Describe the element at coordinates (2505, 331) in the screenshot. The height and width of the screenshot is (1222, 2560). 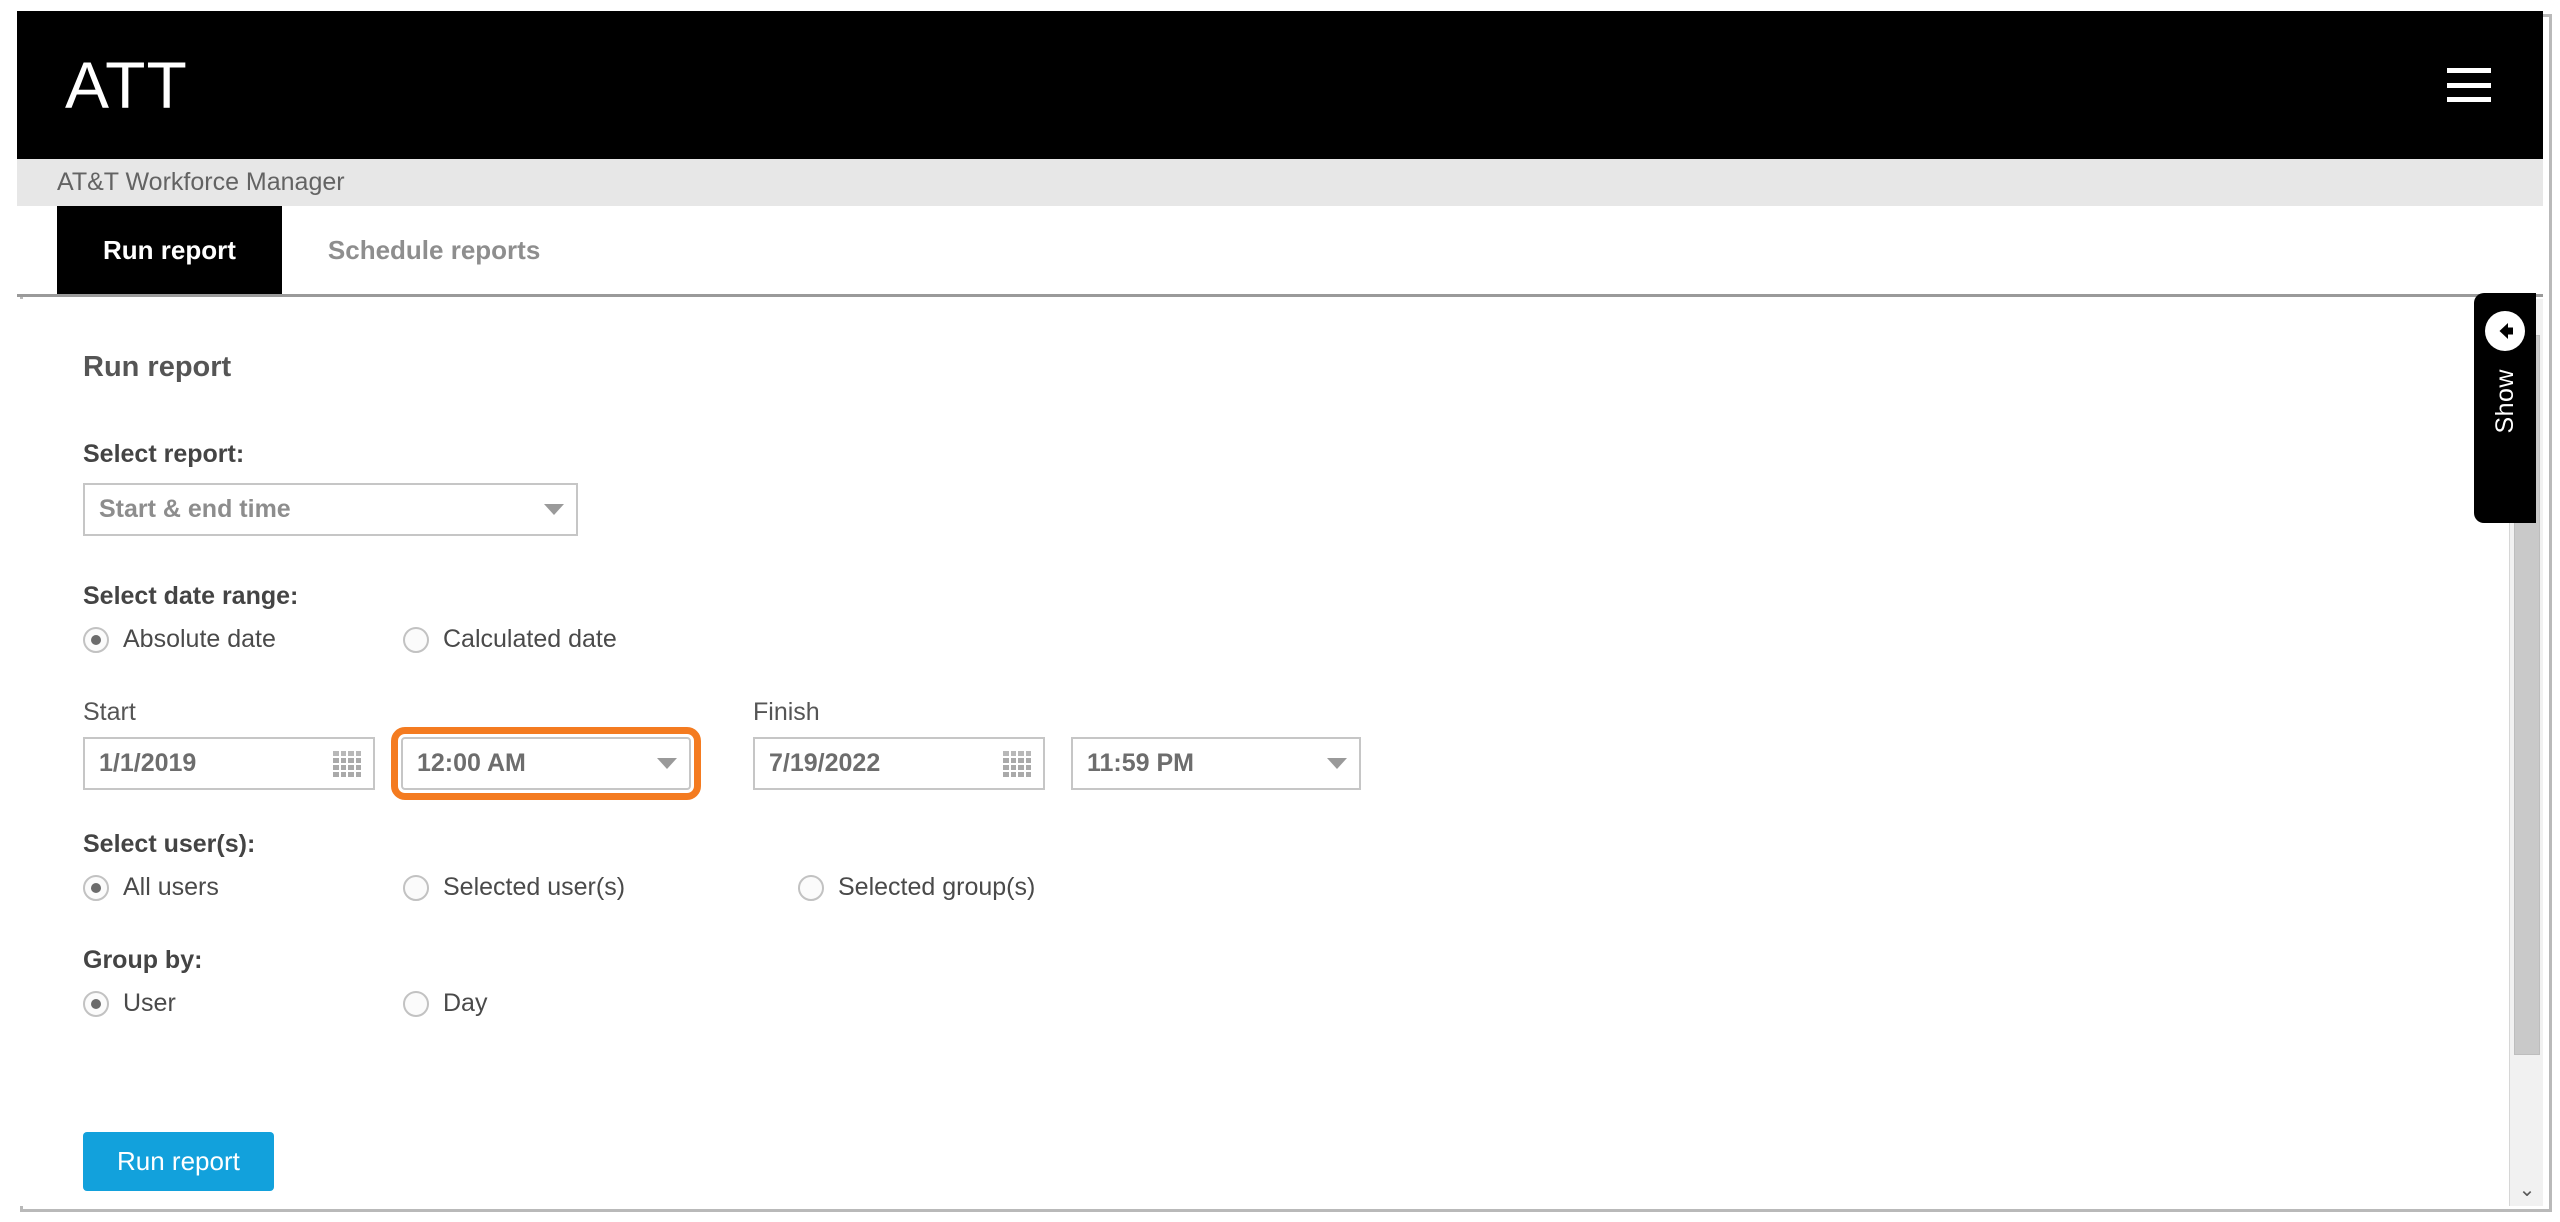
I see `arrow-left-circle-icon` at that location.